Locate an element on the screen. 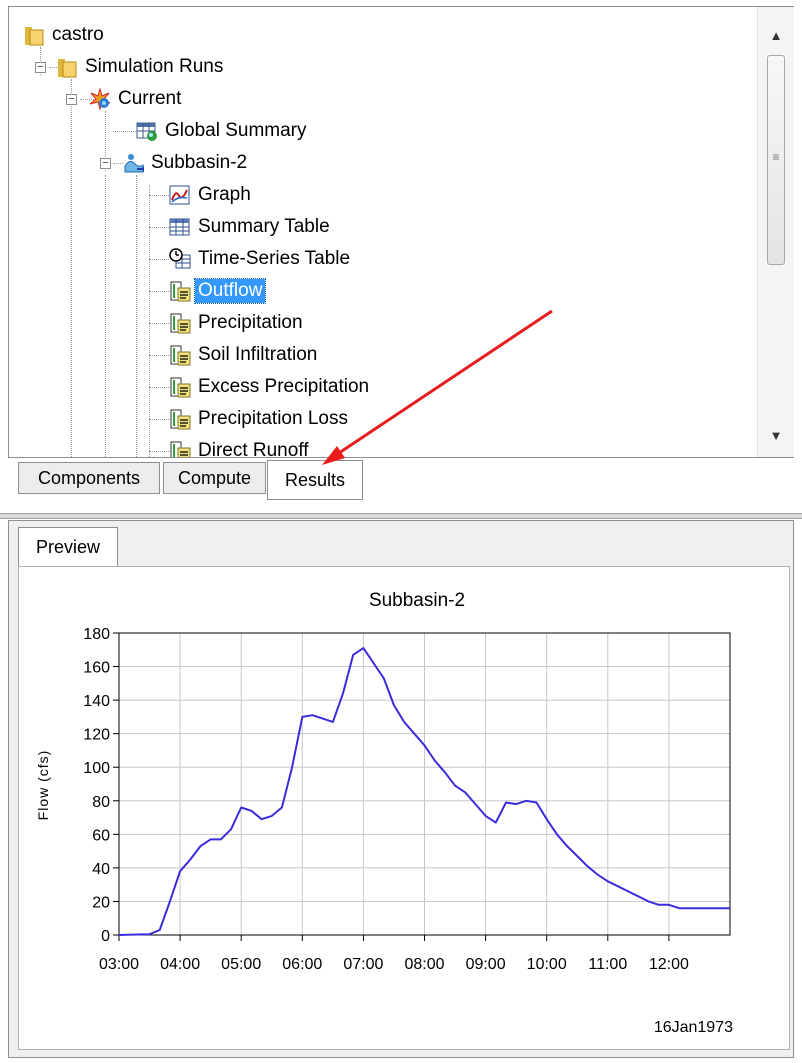 This screenshot has height=1063, width=802. tab-components: Components is located at coordinates (89, 478).